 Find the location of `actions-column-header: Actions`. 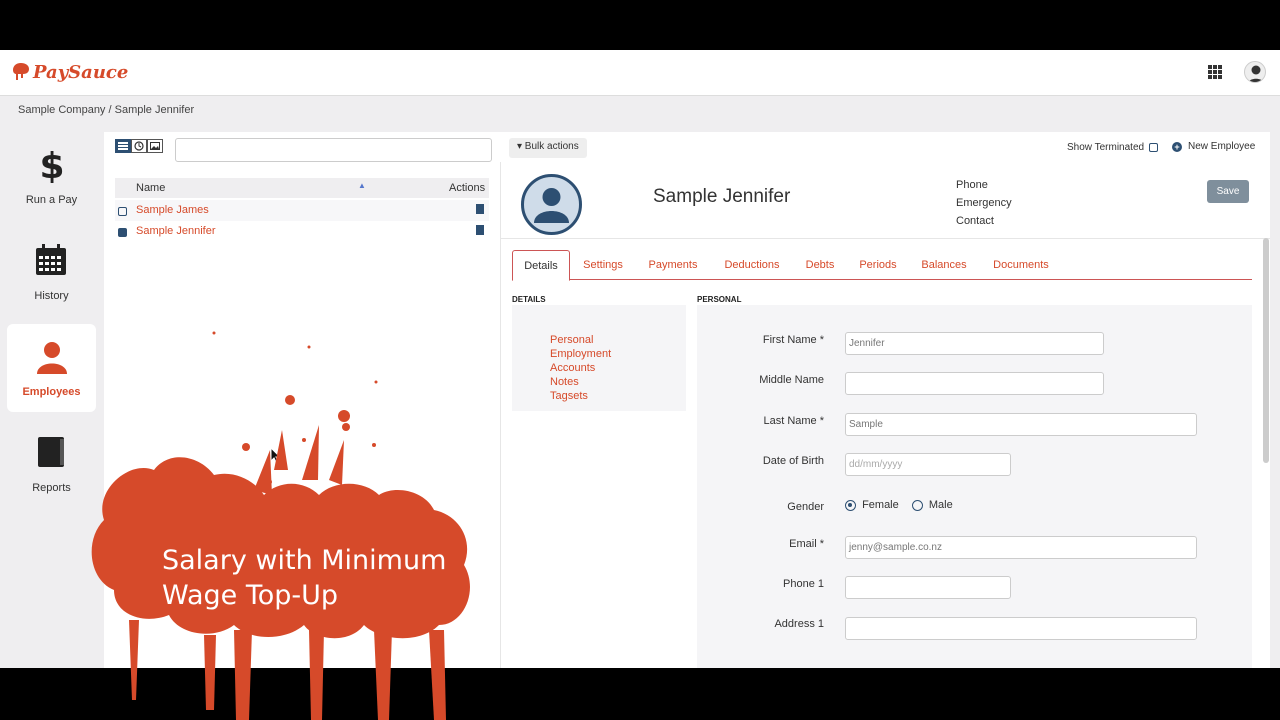

actions-column-header: Actions is located at coordinates (467, 188).